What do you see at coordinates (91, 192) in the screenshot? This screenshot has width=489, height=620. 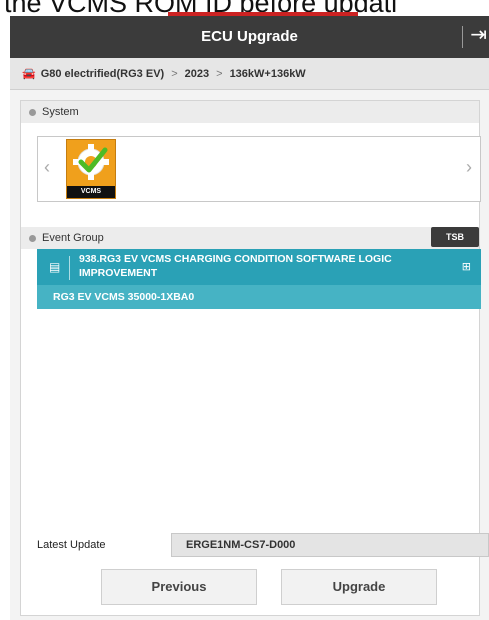 I see `system-tile-label: VCMS` at bounding box center [91, 192].